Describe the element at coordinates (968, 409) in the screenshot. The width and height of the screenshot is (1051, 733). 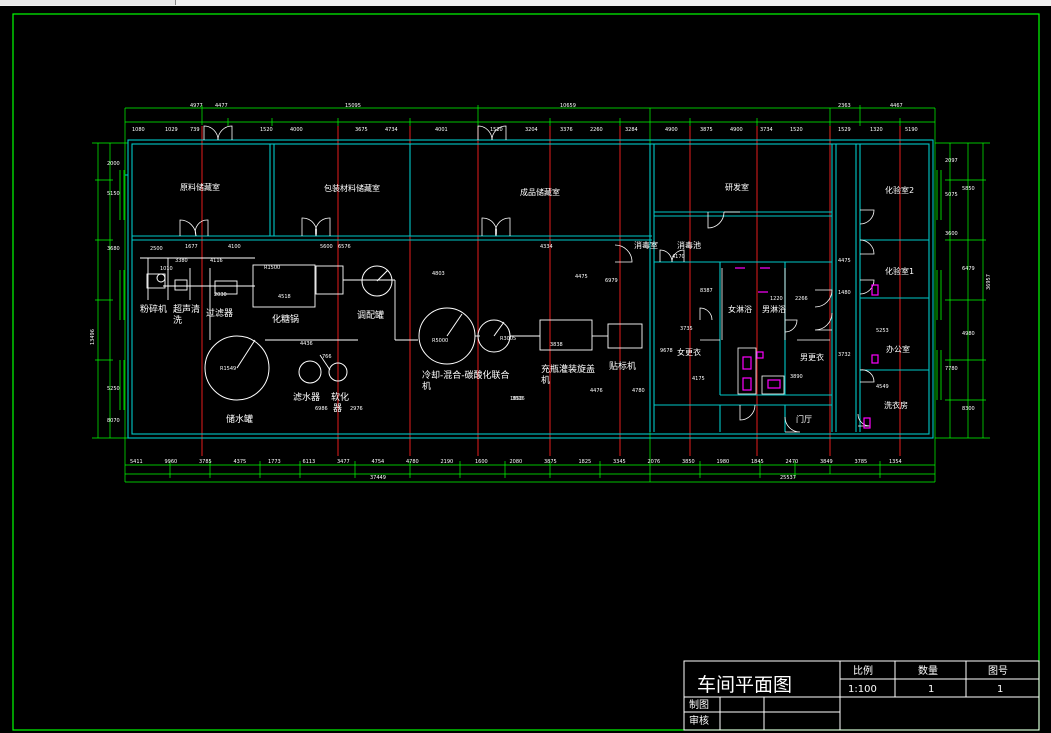
I see `dim-right-8: 8300` at that location.